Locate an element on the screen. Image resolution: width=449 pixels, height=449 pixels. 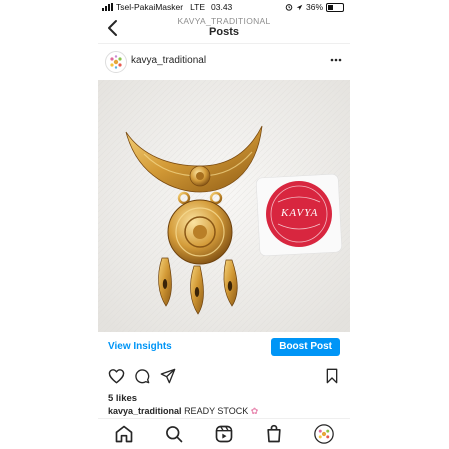
bottom-tab-bar is located at coordinates (224, 433).